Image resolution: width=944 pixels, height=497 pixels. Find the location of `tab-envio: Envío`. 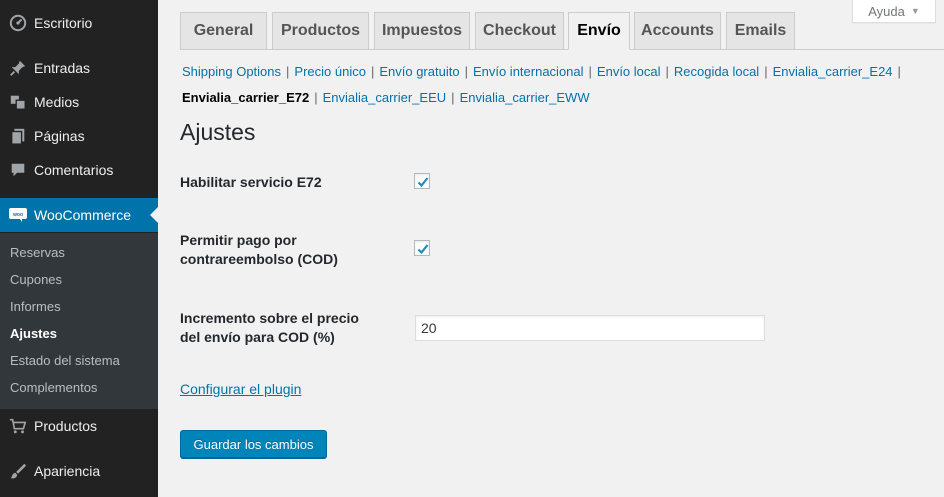

tab-envio: Envío is located at coordinates (599, 31).